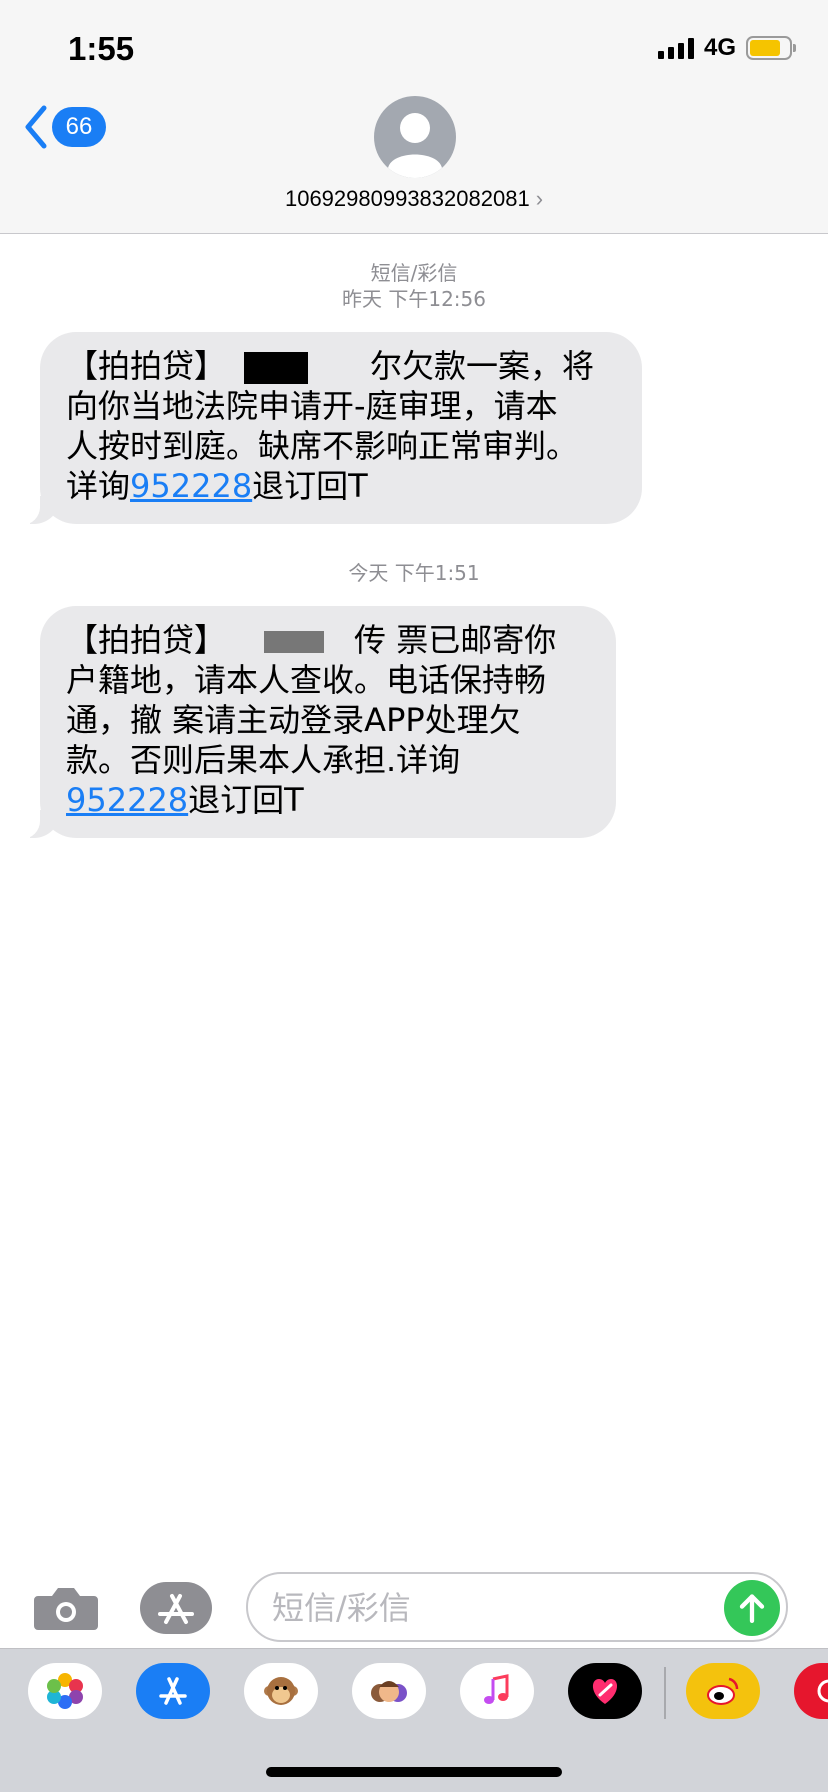 The image size is (828, 1792). What do you see at coordinates (414, 299) in the screenshot?
I see `timestamp-label: 昨天 下午12:56` at bounding box center [414, 299].